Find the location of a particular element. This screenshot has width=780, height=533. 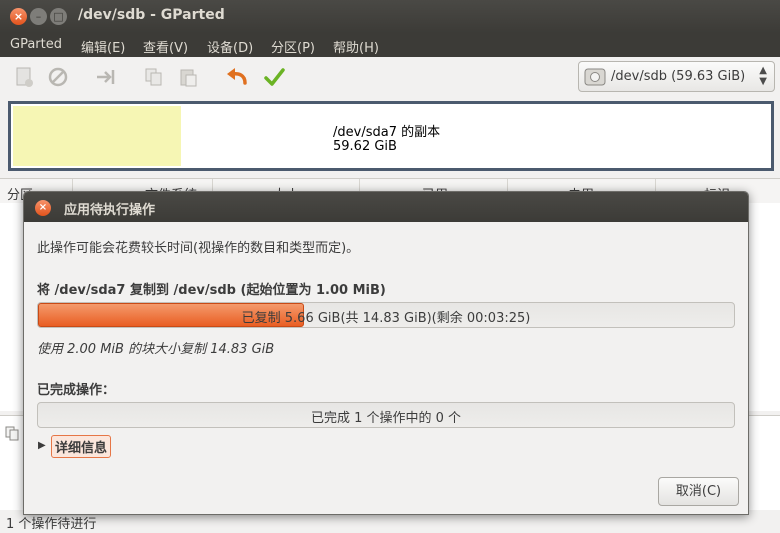

disk-map: /dev/sda7 的副本 59.62 GiB is located at coordinates (391, 136).